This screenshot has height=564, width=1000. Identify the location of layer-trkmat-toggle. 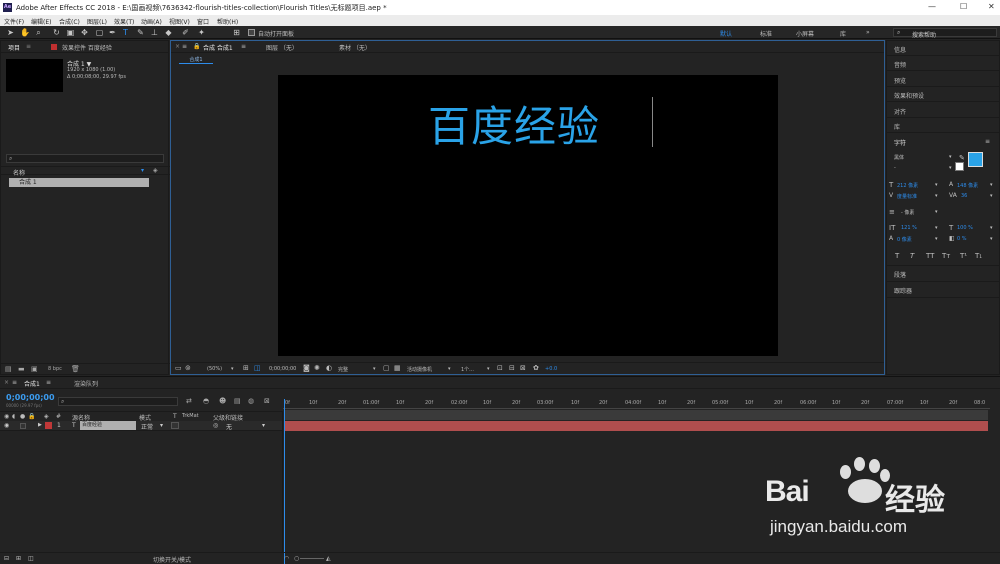
(175, 425).